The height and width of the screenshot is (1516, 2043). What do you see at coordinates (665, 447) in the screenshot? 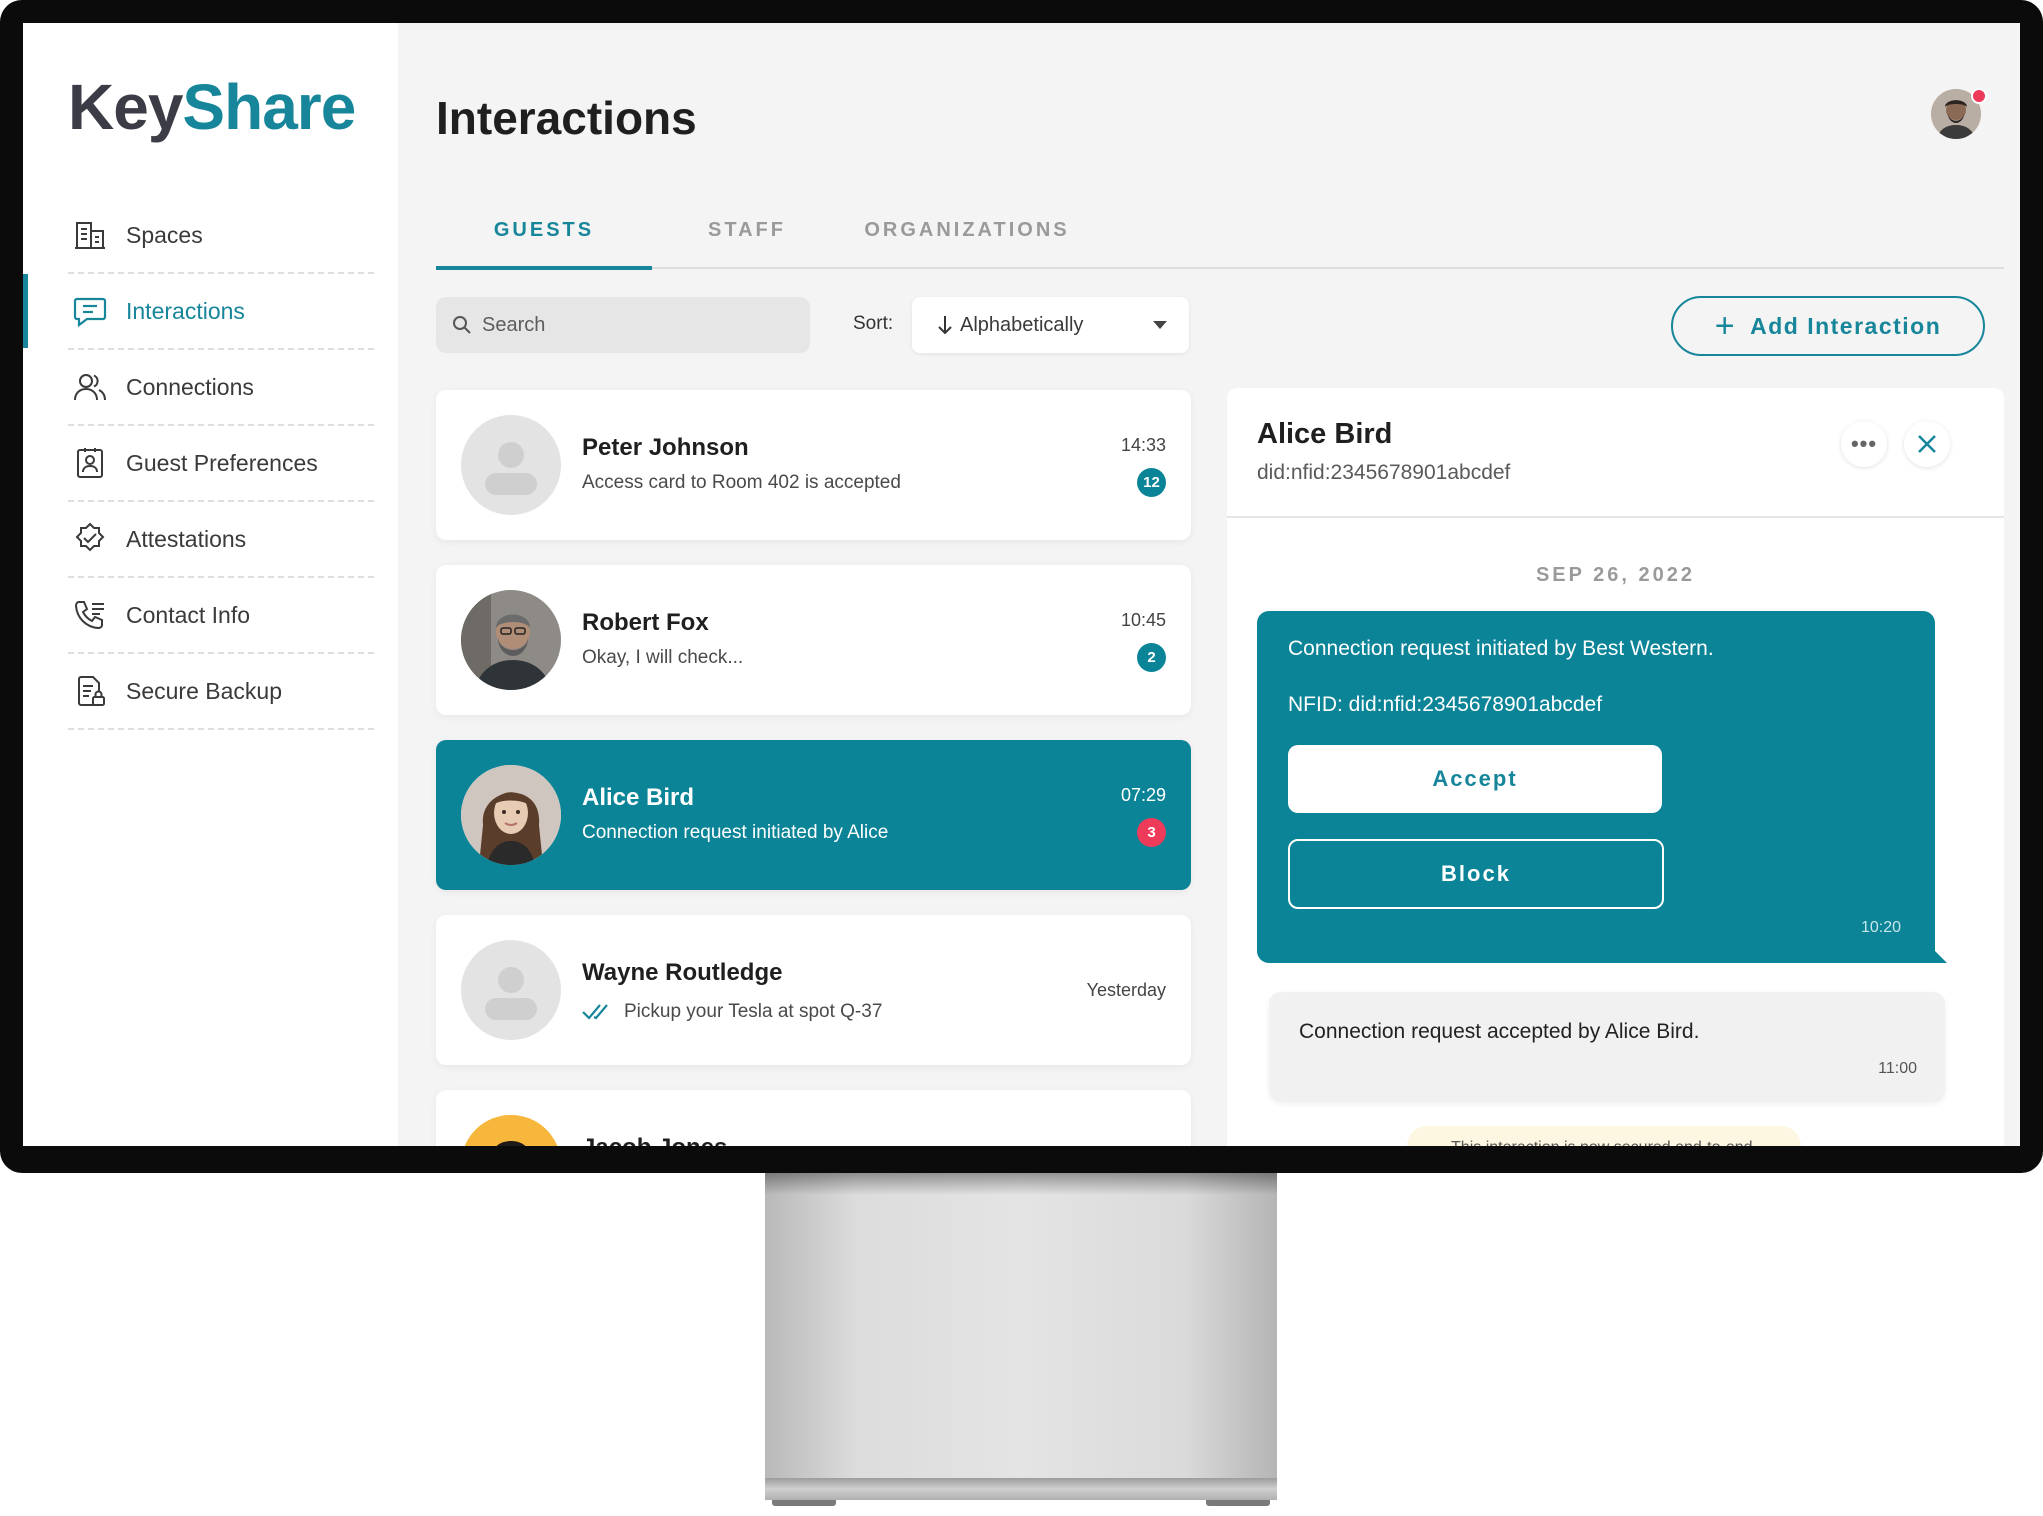
I see `contact-name: Peter Johnson` at bounding box center [665, 447].